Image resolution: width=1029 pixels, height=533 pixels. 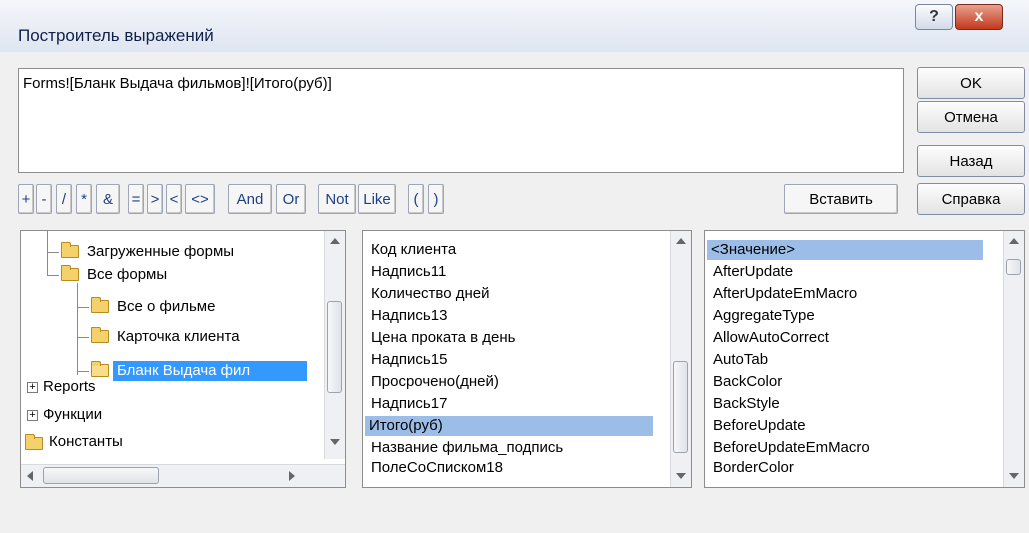 I want to click on list-item-selected: <Значение>, so click(x=845, y=250).